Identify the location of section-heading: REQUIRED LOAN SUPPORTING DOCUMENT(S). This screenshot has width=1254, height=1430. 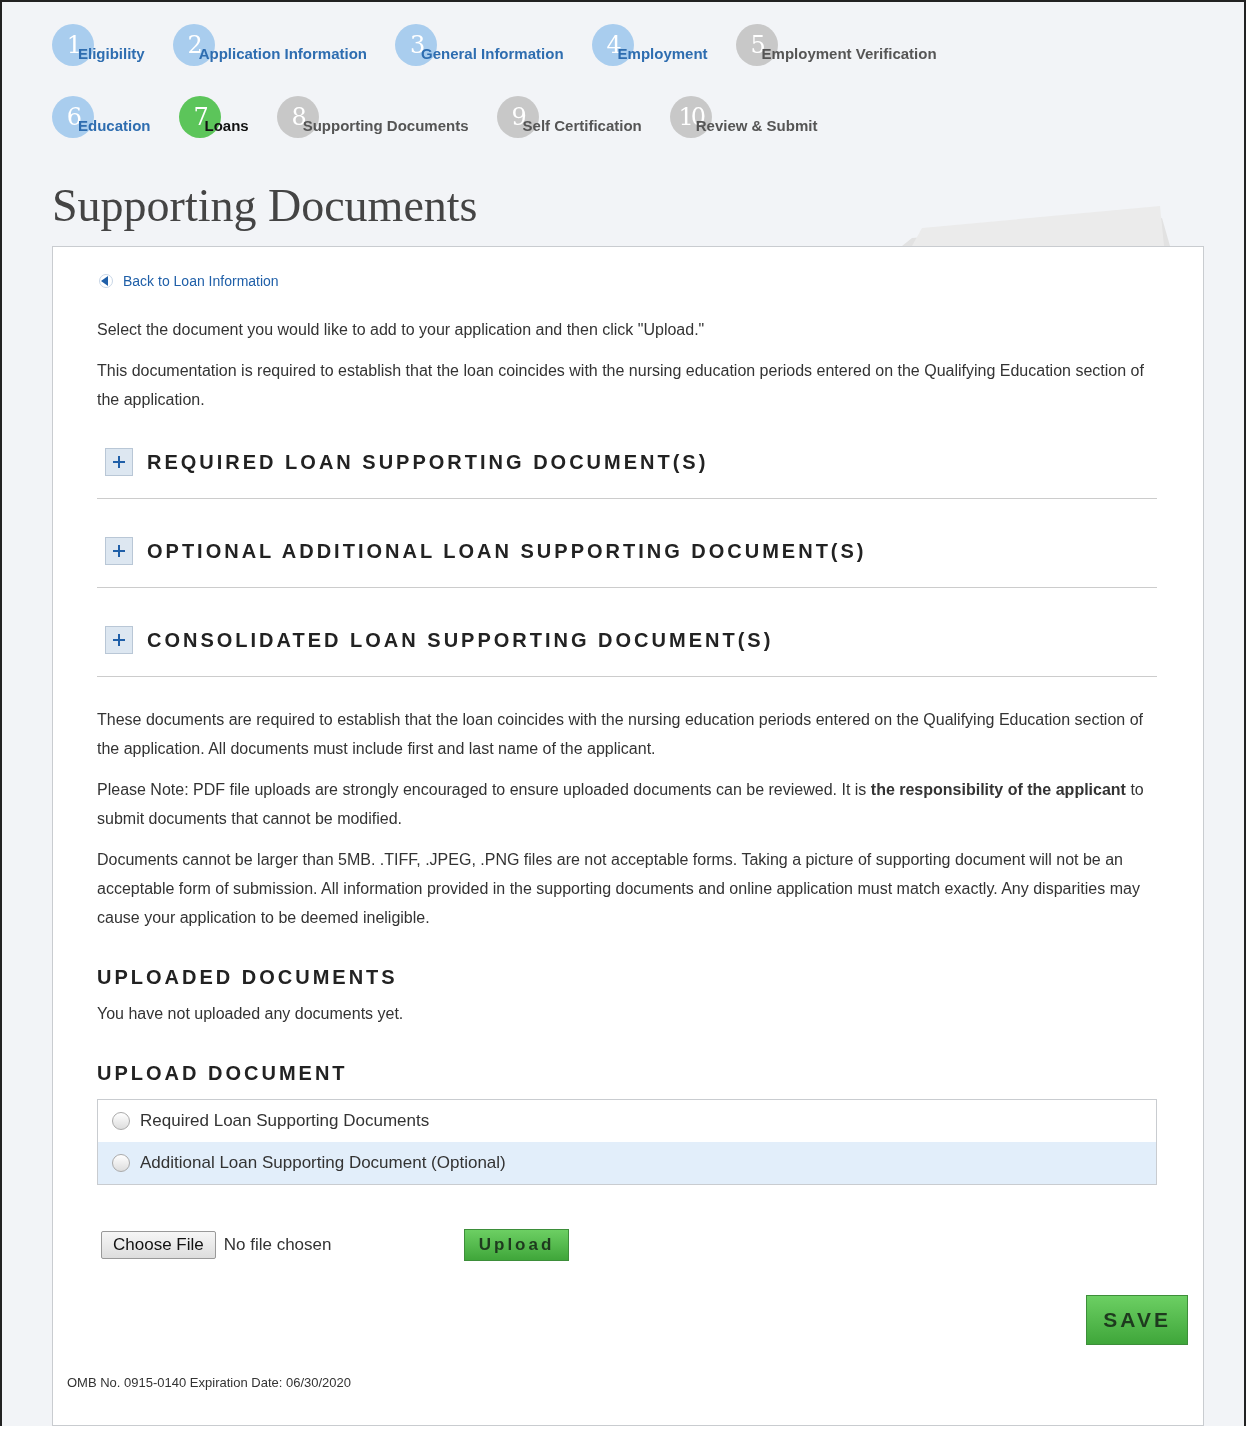
(428, 462).